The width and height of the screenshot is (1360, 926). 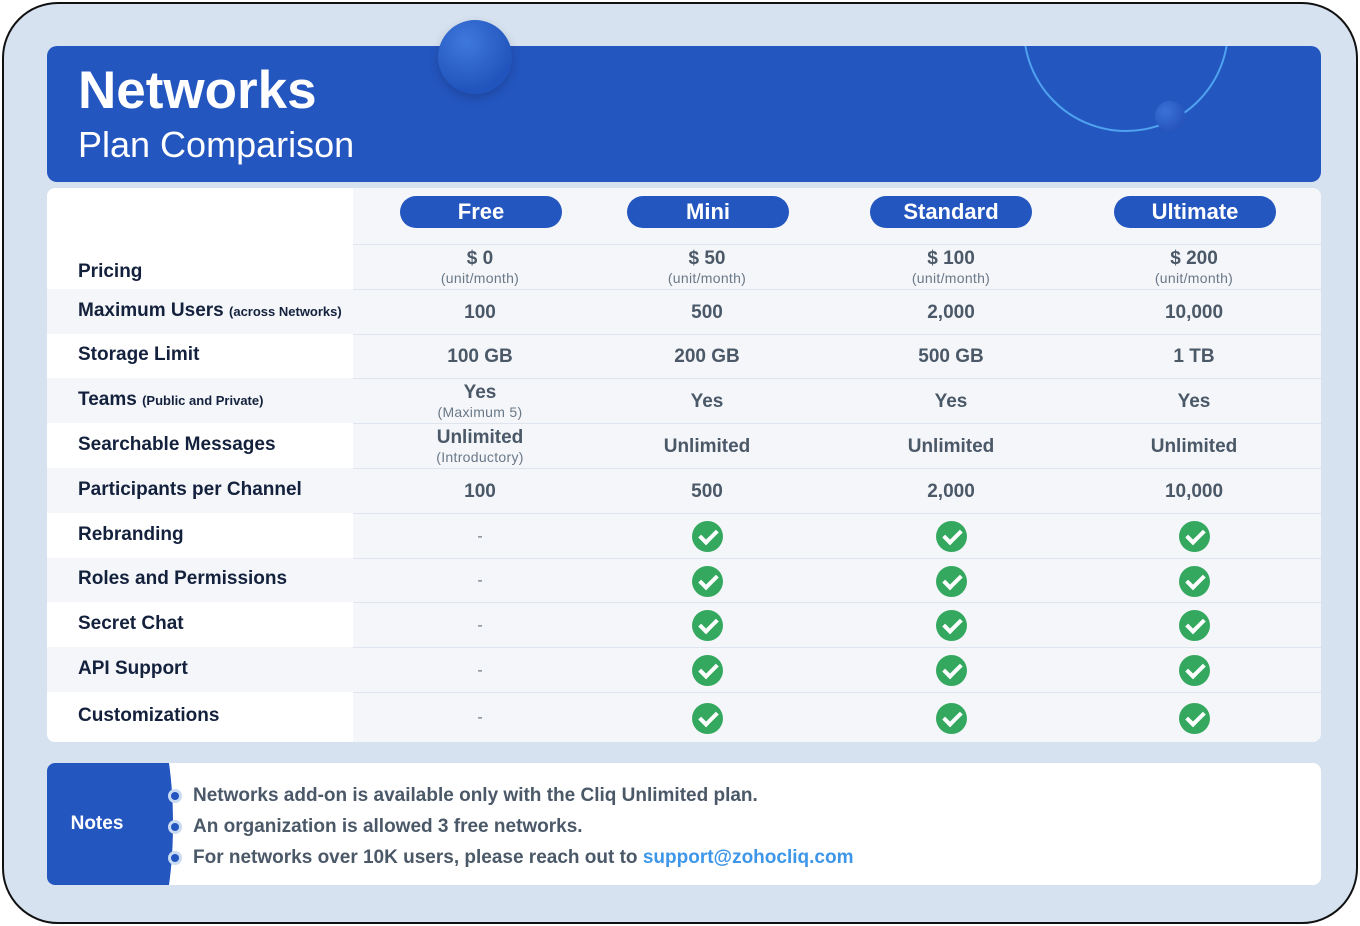 What do you see at coordinates (107, 399) in the screenshot?
I see `feature-name: Teams` at bounding box center [107, 399].